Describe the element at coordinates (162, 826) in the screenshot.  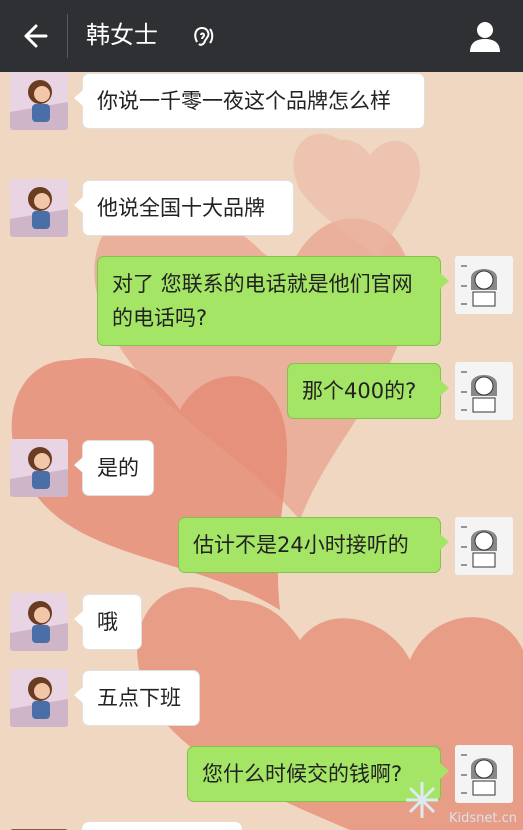
I see `message-bubble-partial` at that location.